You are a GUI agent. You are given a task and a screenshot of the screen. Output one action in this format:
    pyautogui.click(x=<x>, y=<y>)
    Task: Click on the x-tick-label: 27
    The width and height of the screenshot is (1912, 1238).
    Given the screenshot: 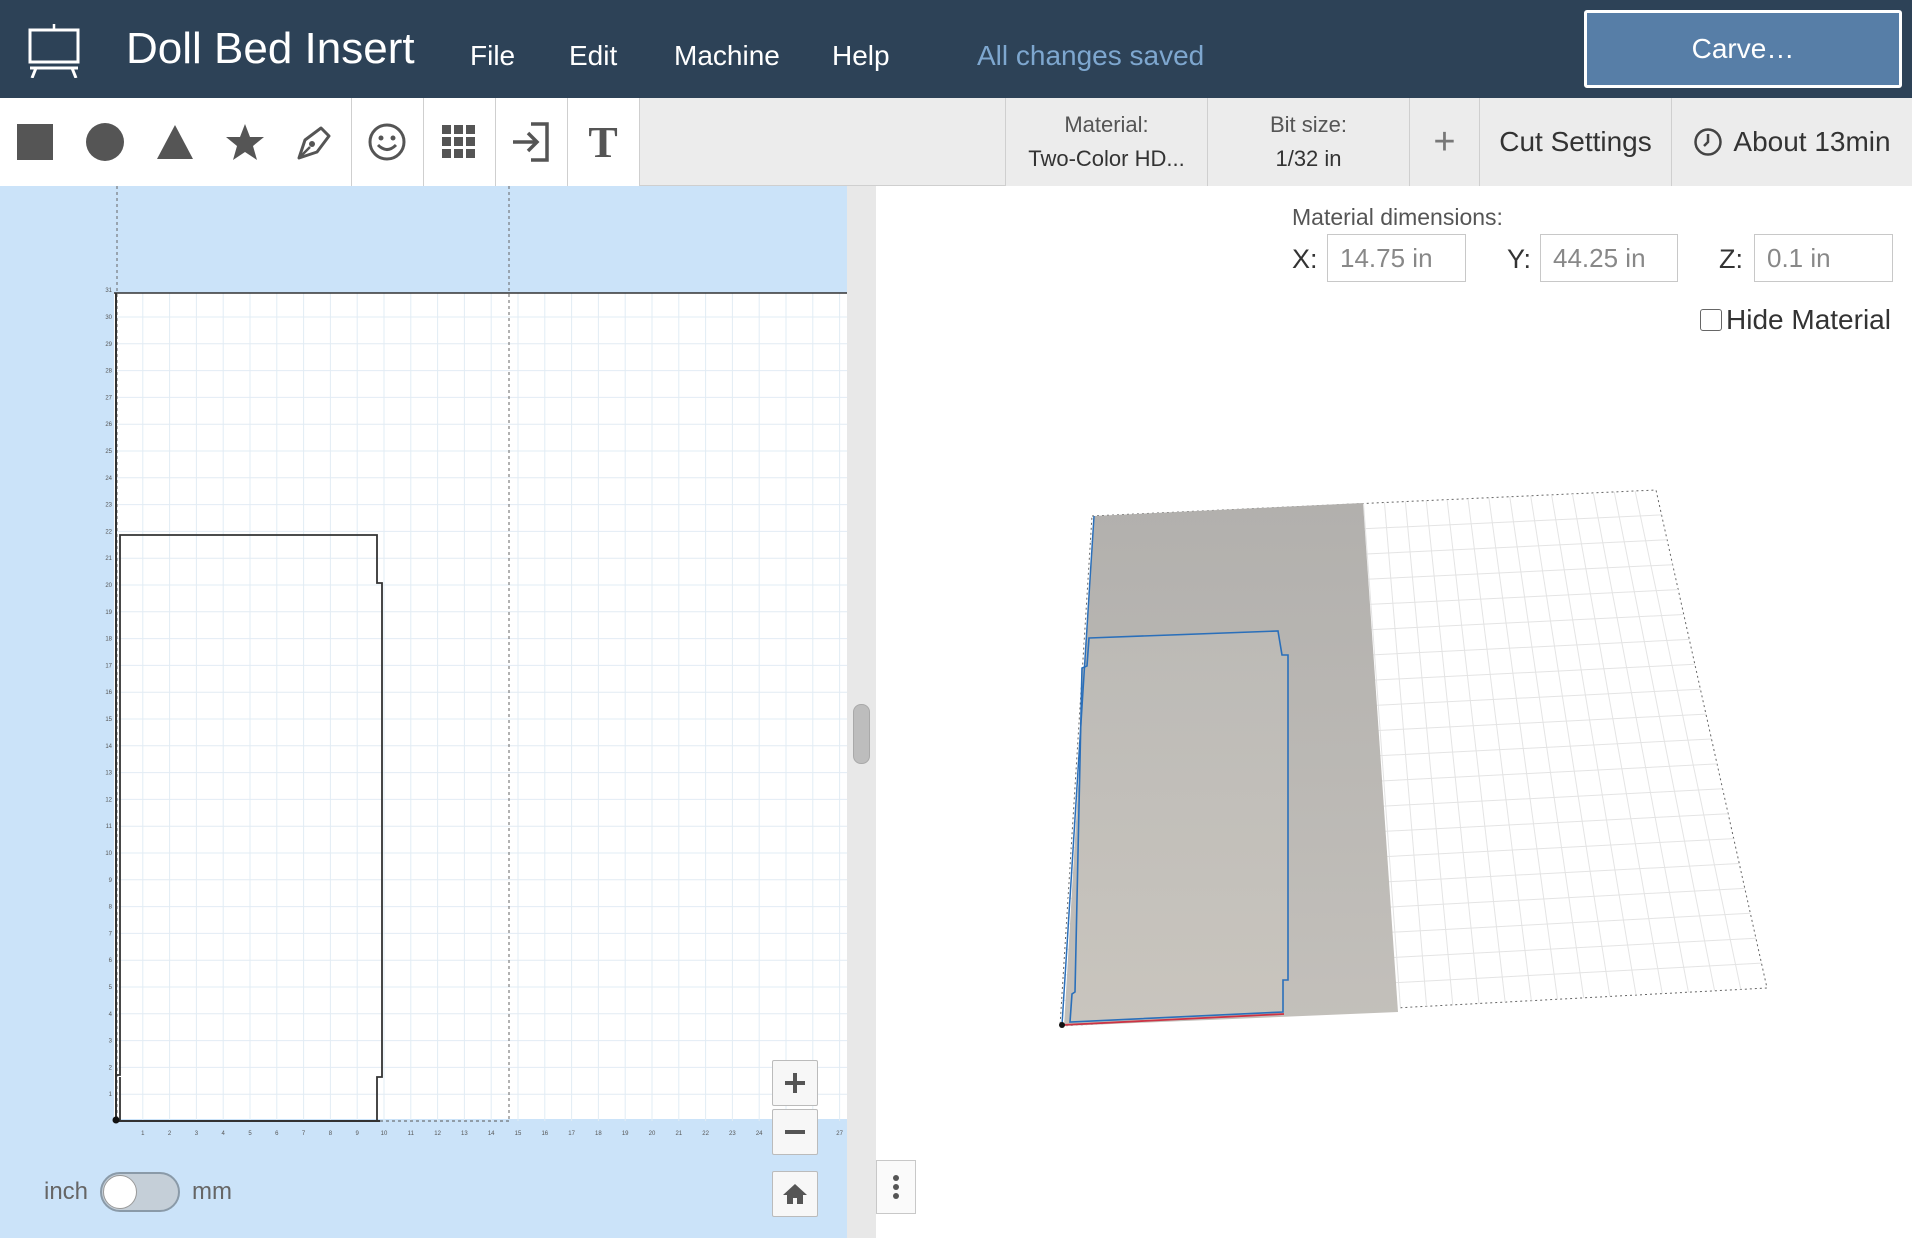 What is the action you would take?
    pyautogui.click(x=839, y=1134)
    